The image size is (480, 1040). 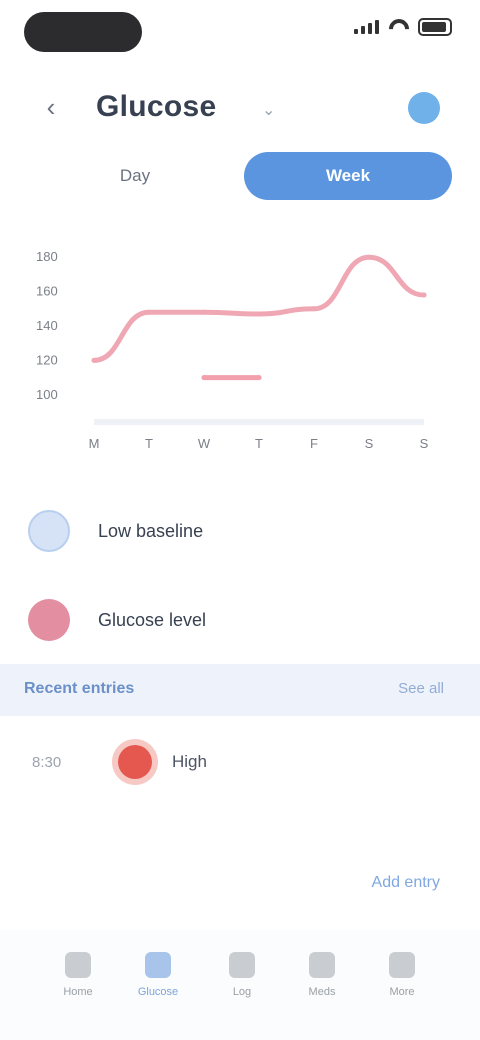 I want to click on x-tick-label: F, so click(x=314, y=443).